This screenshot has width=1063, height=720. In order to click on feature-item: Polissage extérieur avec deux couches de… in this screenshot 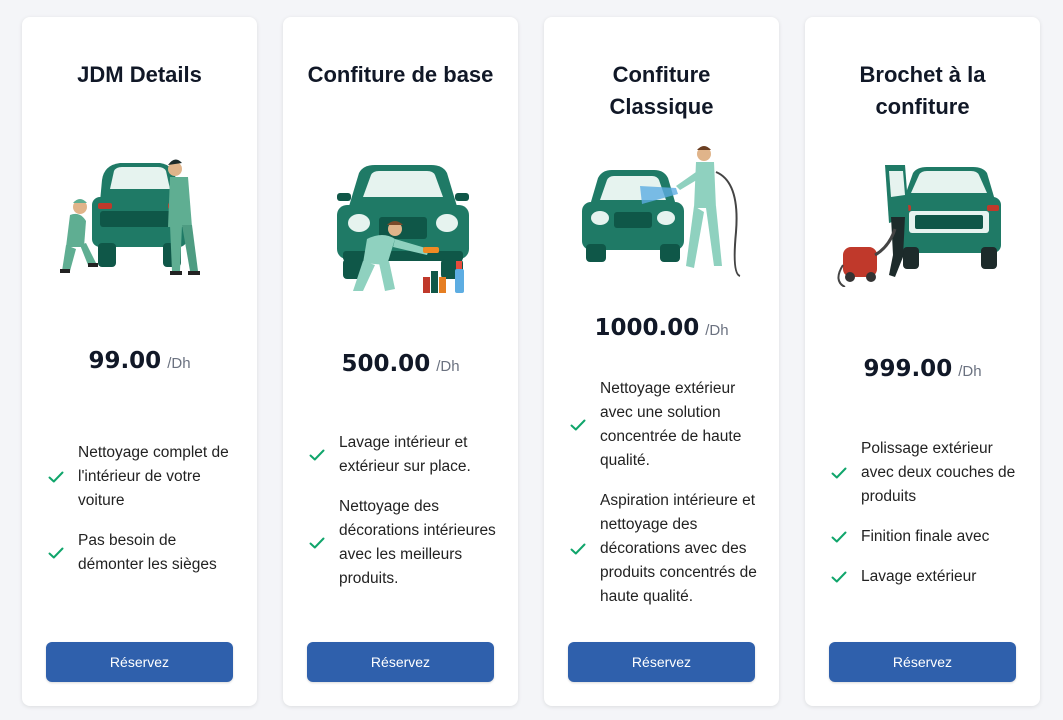, I will do `click(927, 473)`.